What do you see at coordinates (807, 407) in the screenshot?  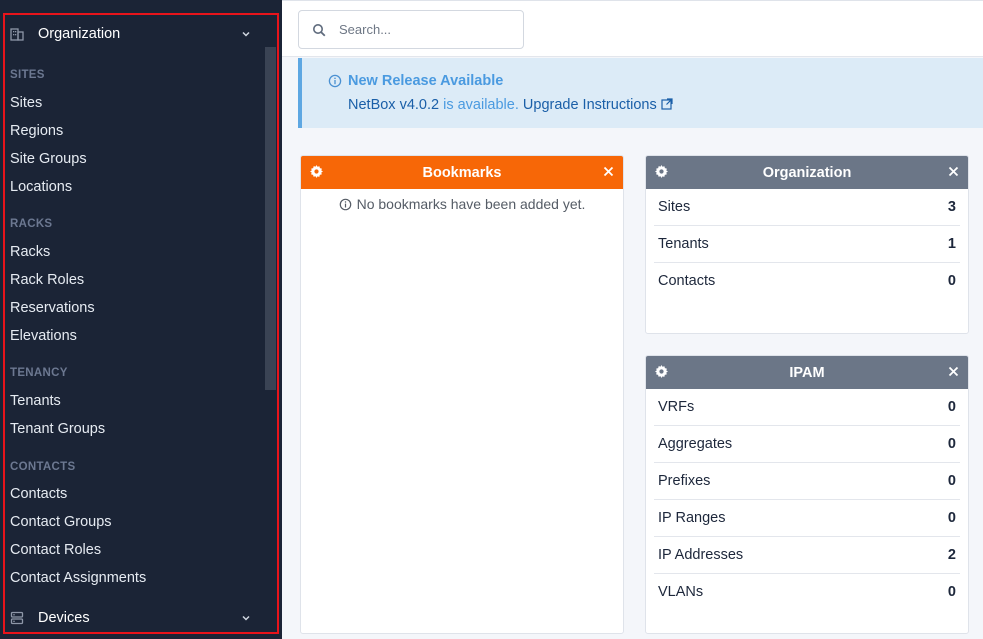 I see `ipam-row-vrfs: VRFs 0` at bounding box center [807, 407].